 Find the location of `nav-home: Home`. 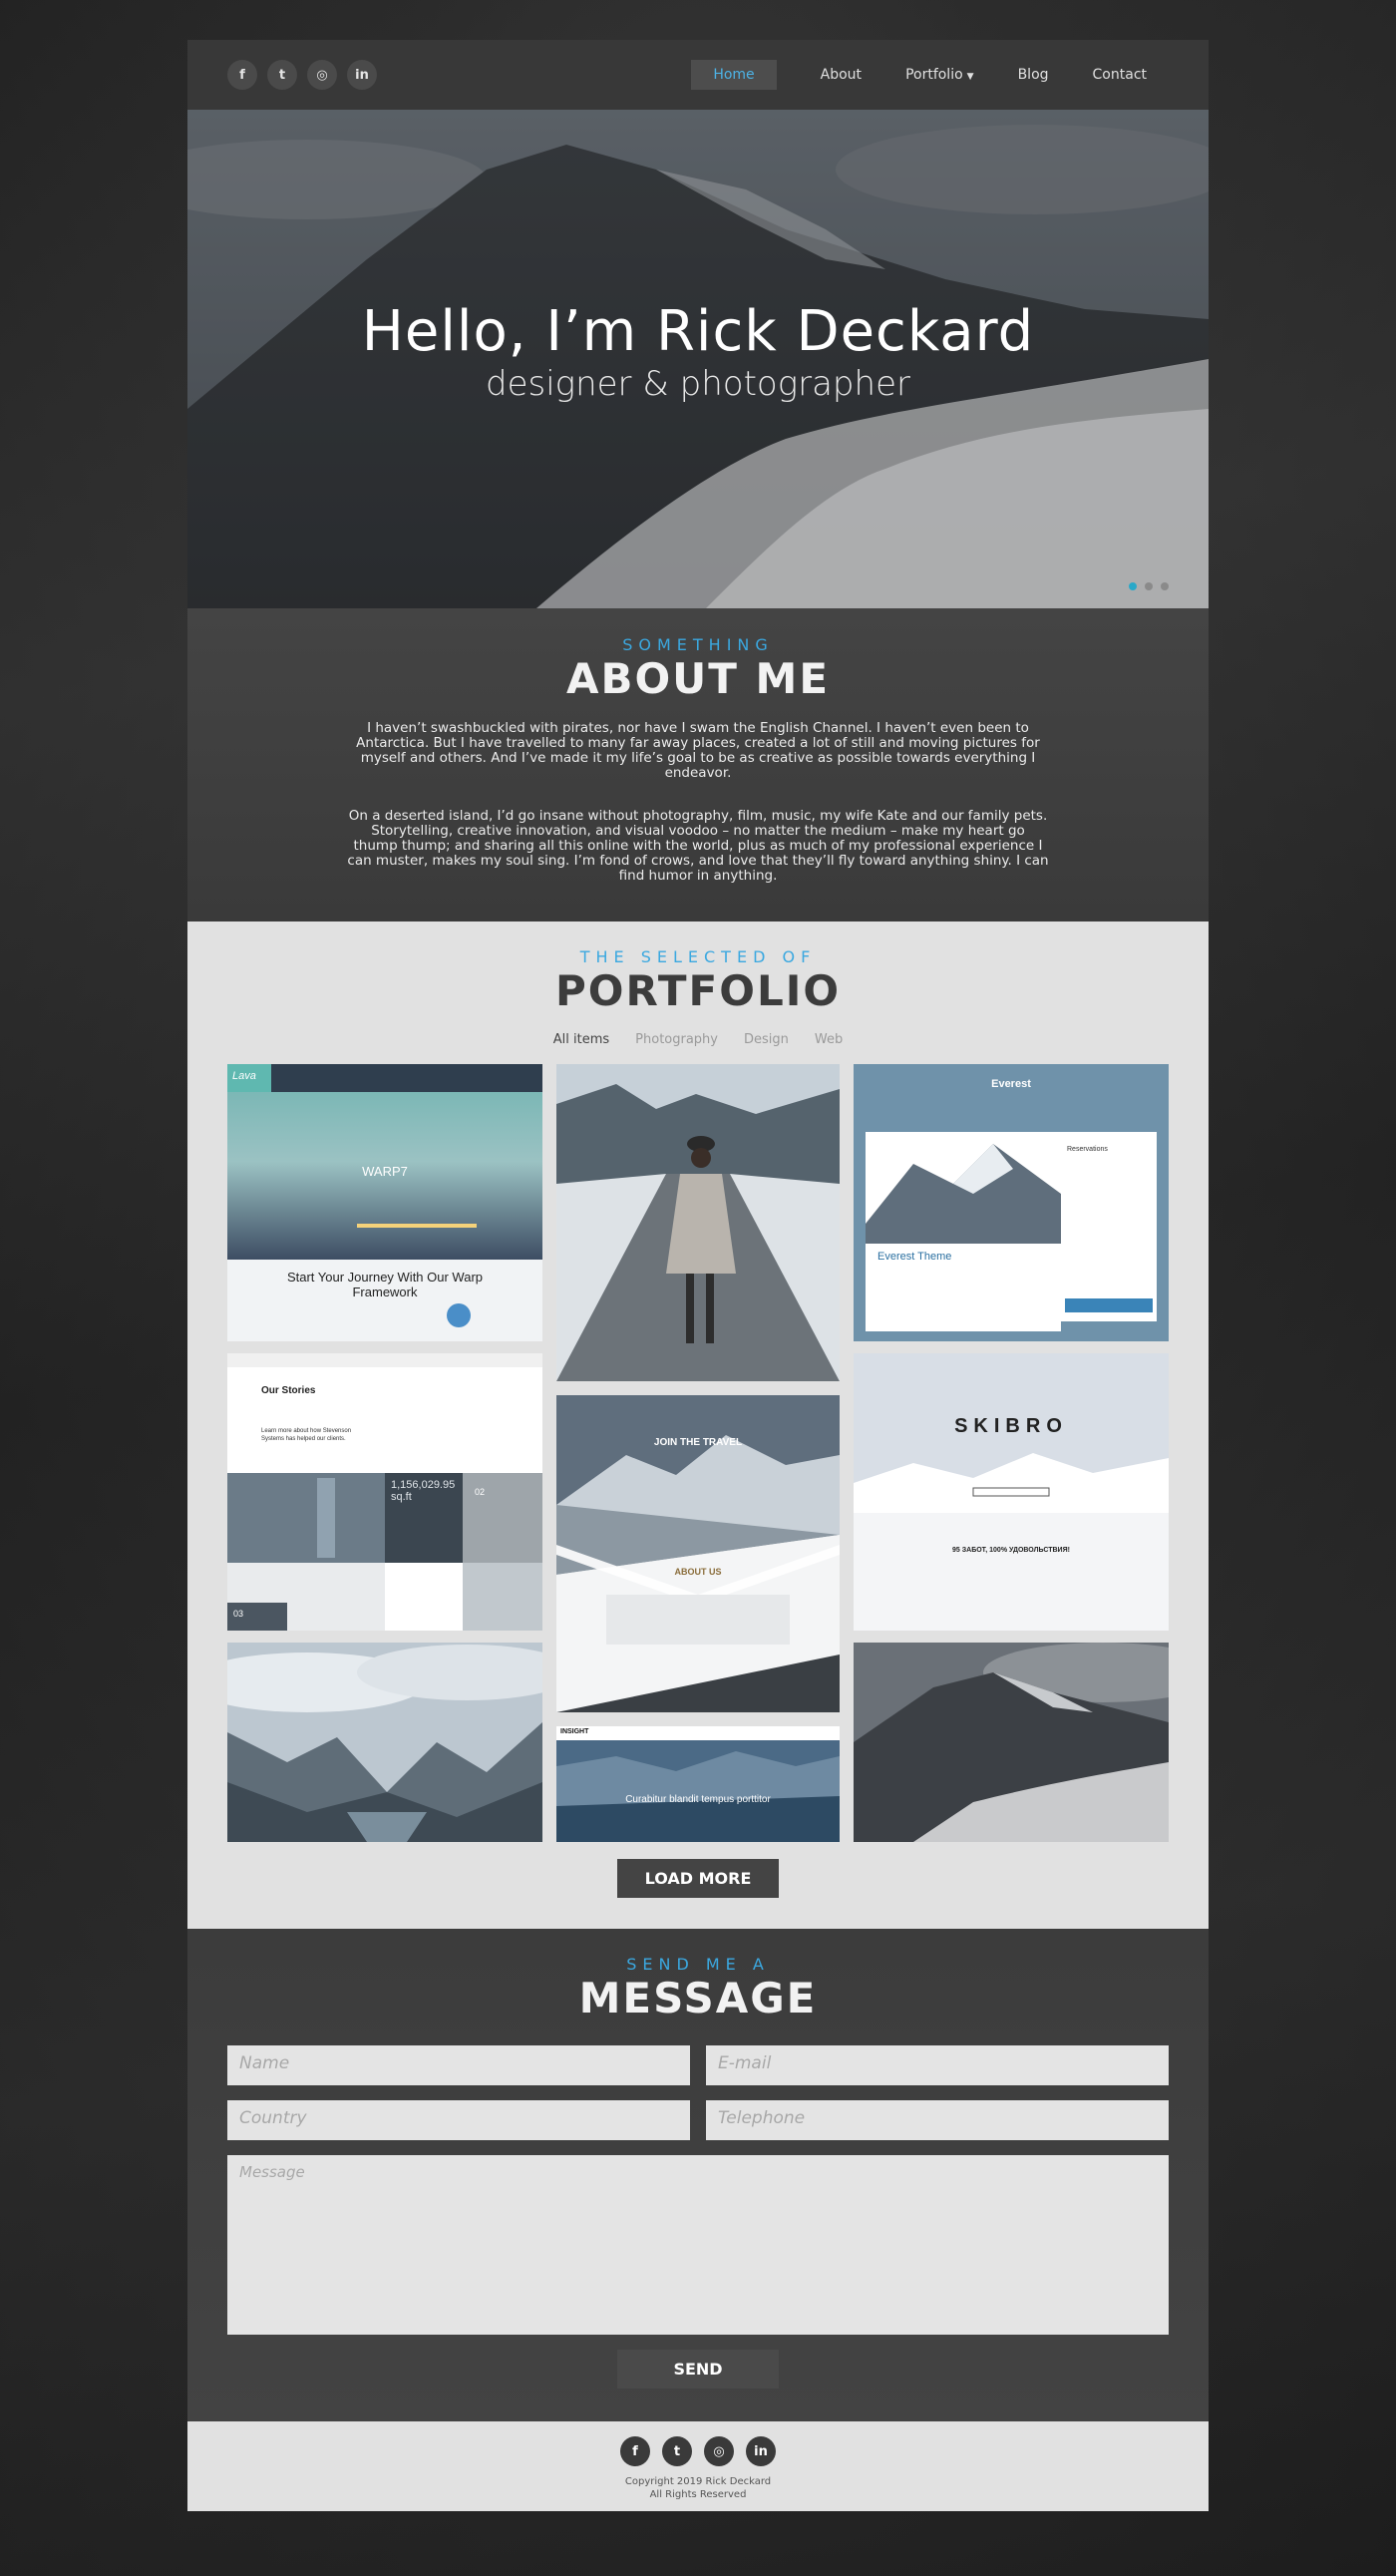

nav-home: Home is located at coordinates (734, 75).